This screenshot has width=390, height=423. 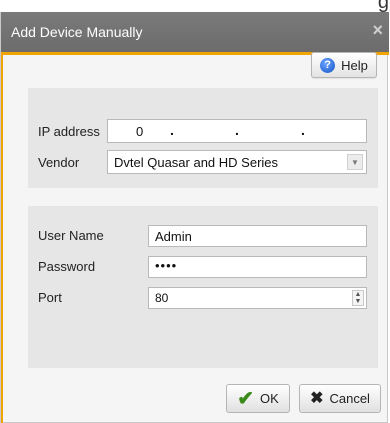 I want to click on stepper-arrows-icon: ▲ ▼, so click(x=358, y=298).